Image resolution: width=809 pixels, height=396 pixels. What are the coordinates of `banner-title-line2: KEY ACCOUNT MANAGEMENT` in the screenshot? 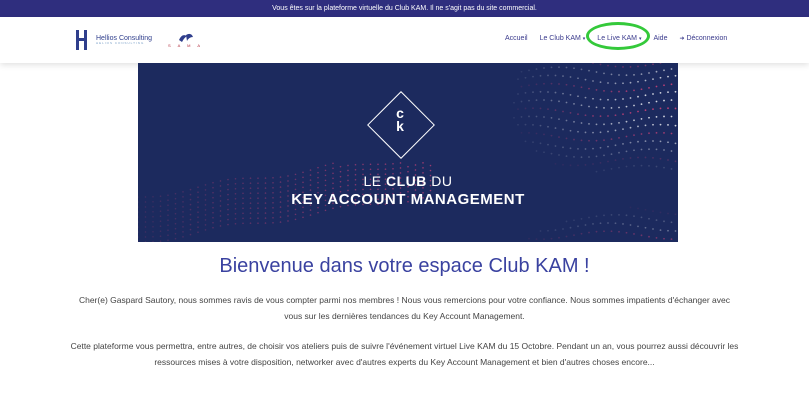 It's located at (408, 199).